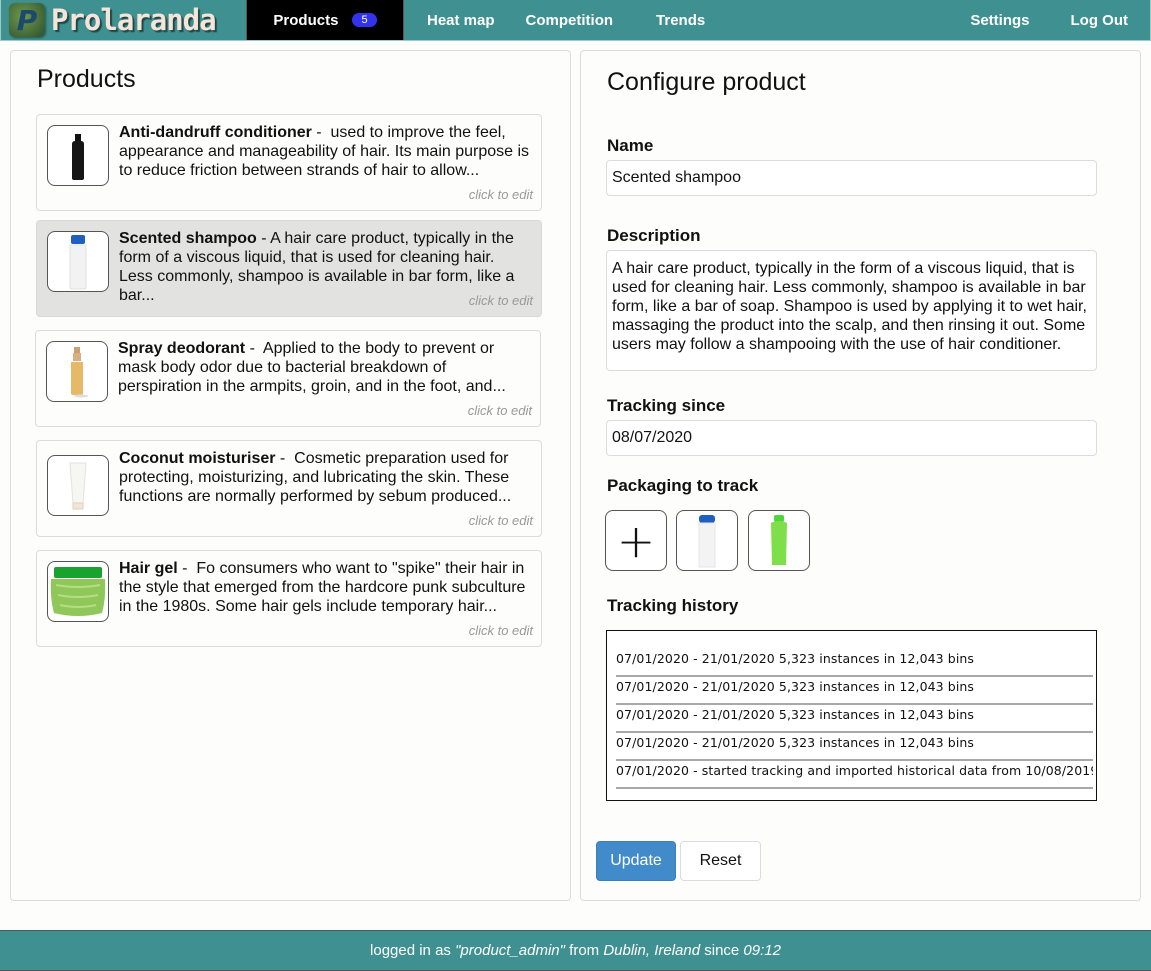 The height and width of the screenshot is (971, 1151). What do you see at coordinates (197, 458) in the screenshot?
I see `product-name: Coconut moisturiser` at bounding box center [197, 458].